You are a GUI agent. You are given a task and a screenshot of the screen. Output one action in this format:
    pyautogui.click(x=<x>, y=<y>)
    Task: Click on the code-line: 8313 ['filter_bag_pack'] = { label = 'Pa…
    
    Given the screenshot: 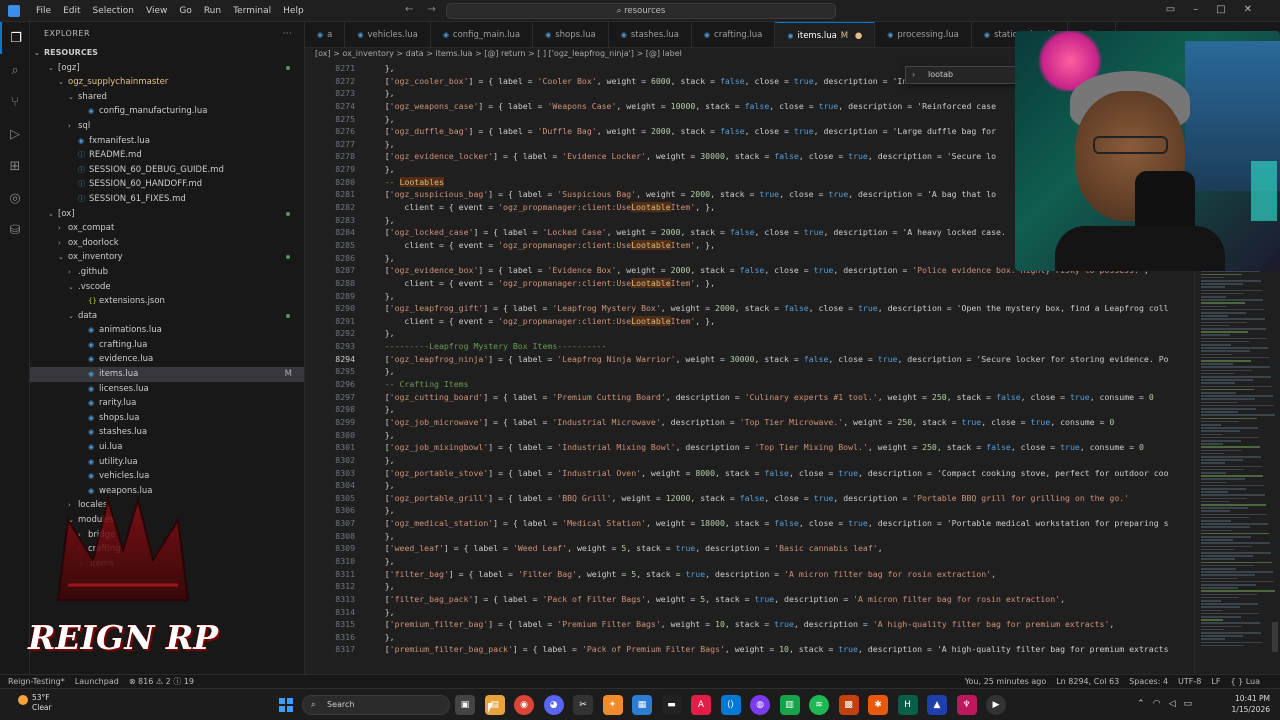 What is the action you would take?
    pyautogui.click(x=750, y=599)
    